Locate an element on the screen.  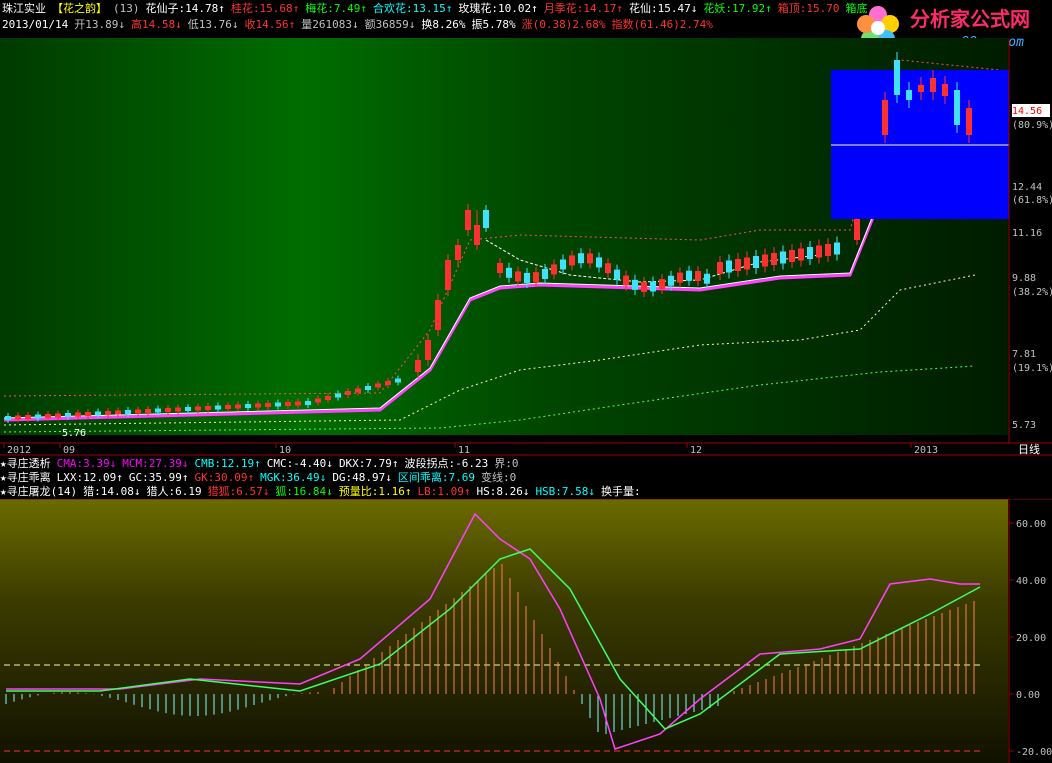
indicator-value: 波段拐点:-6.23 is located at coordinates (446, 463).